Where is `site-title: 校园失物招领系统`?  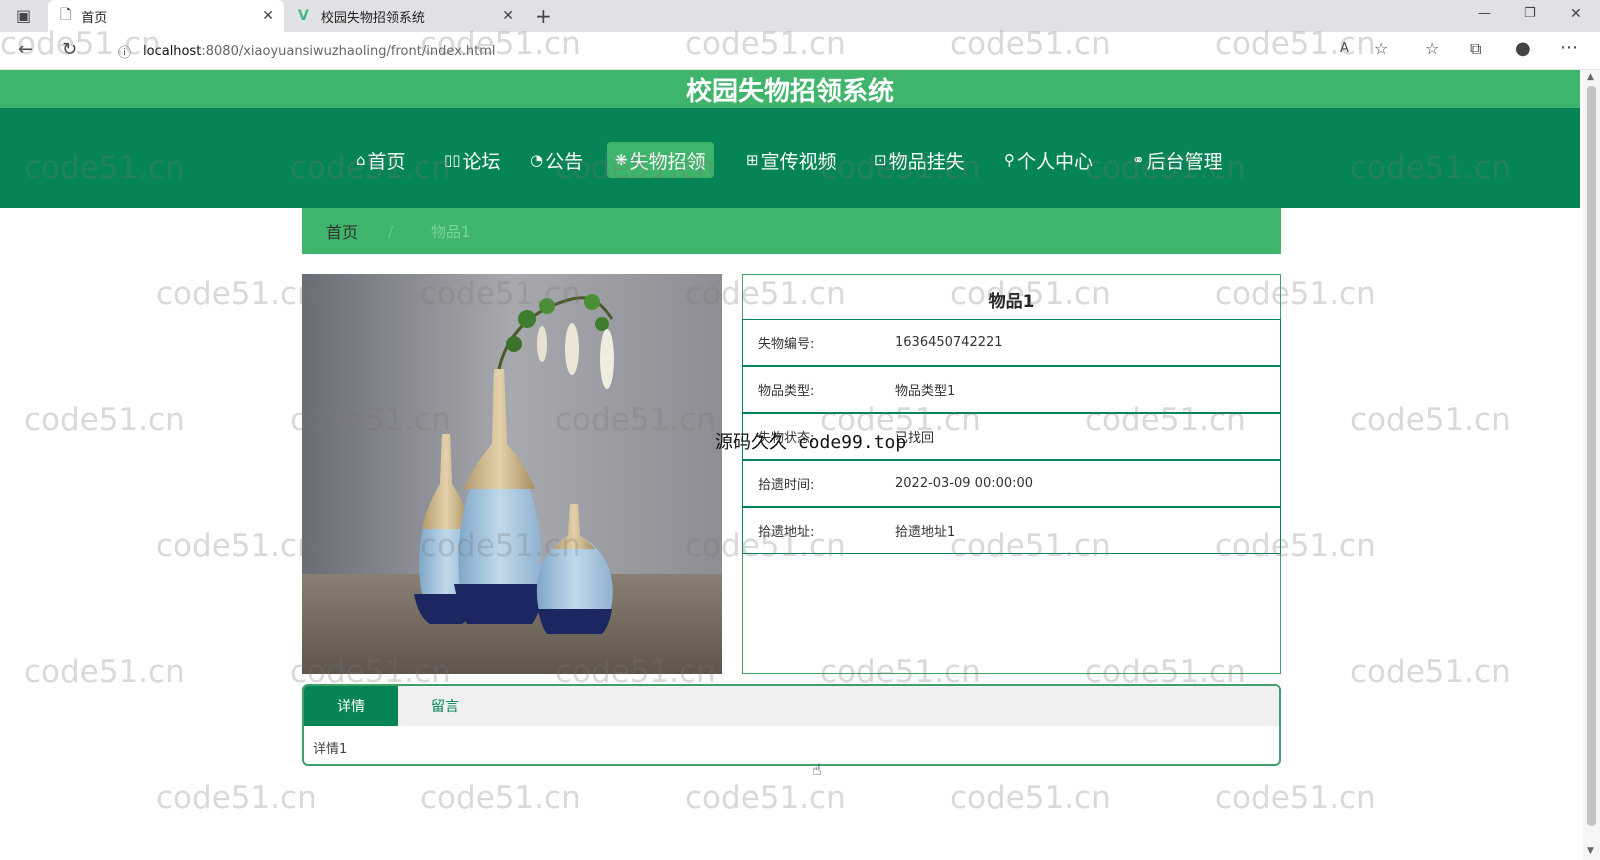 site-title: 校园失物招领系统 is located at coordinates (790, 89).